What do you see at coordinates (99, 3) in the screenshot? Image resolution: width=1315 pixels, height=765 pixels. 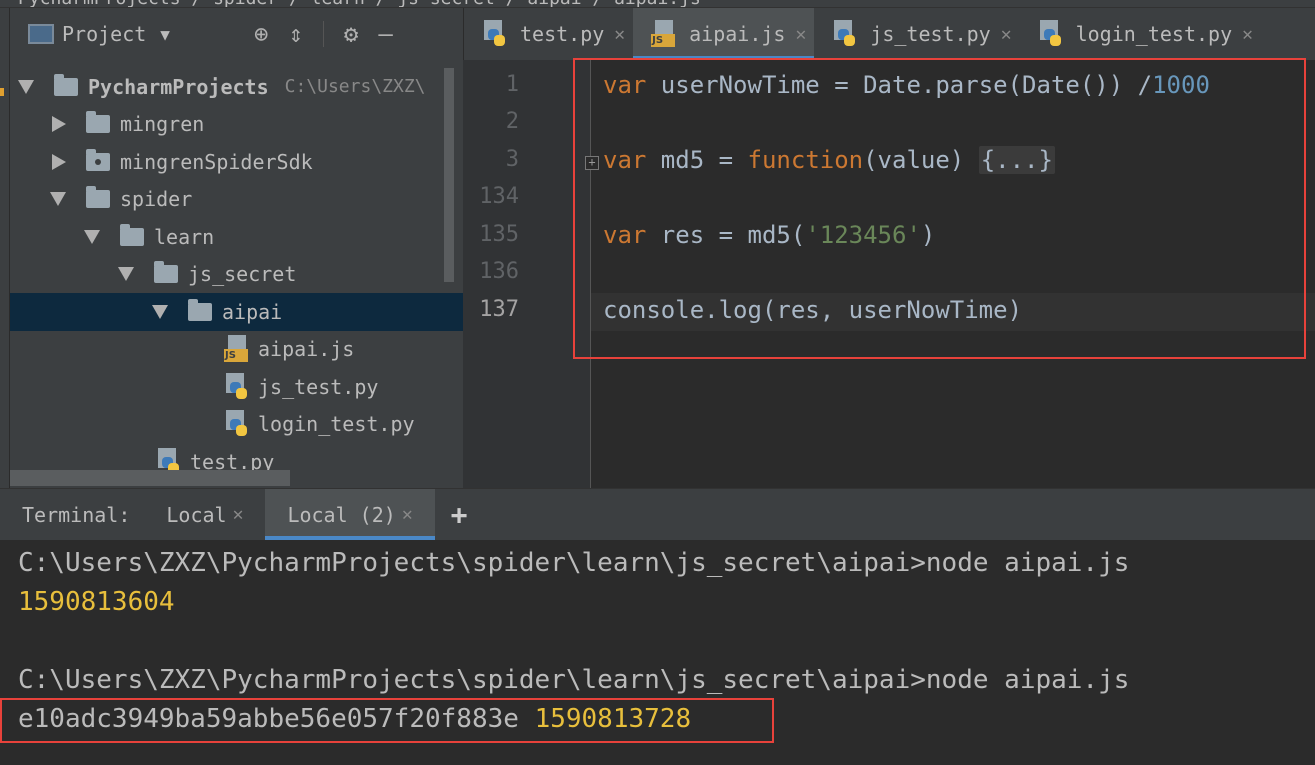 I see `breadcrumb-item: PycharmProjects` at bounding box center [99, 3].